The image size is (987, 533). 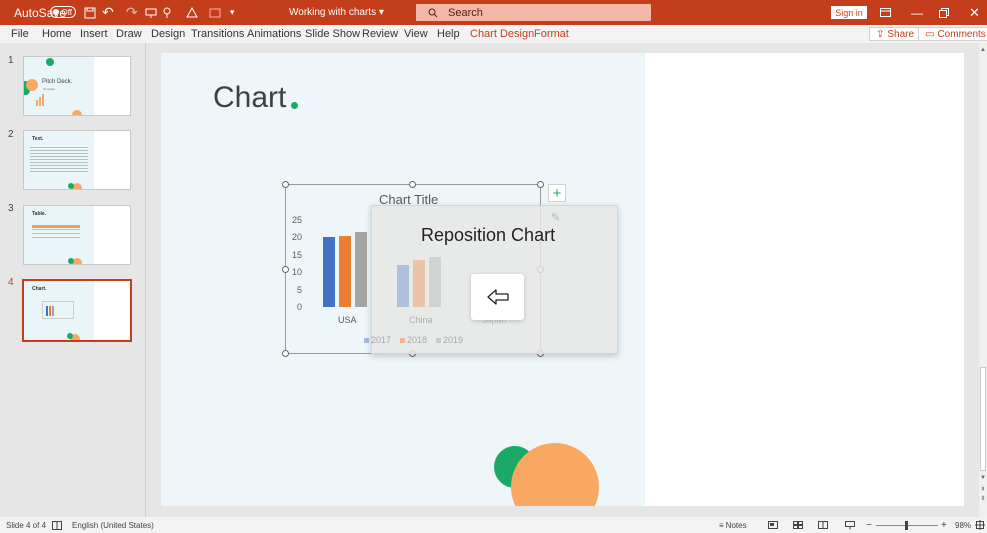 What do you see at coordinates (299, 307) in the screenshot?
I see `y-tick-label: 0` at bounding box center [299, 307].